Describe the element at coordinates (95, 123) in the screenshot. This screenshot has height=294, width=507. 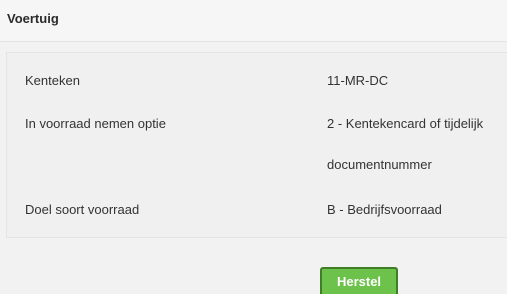
I see `voorraad-optie-label: In voorraad nemen optie` at that location.